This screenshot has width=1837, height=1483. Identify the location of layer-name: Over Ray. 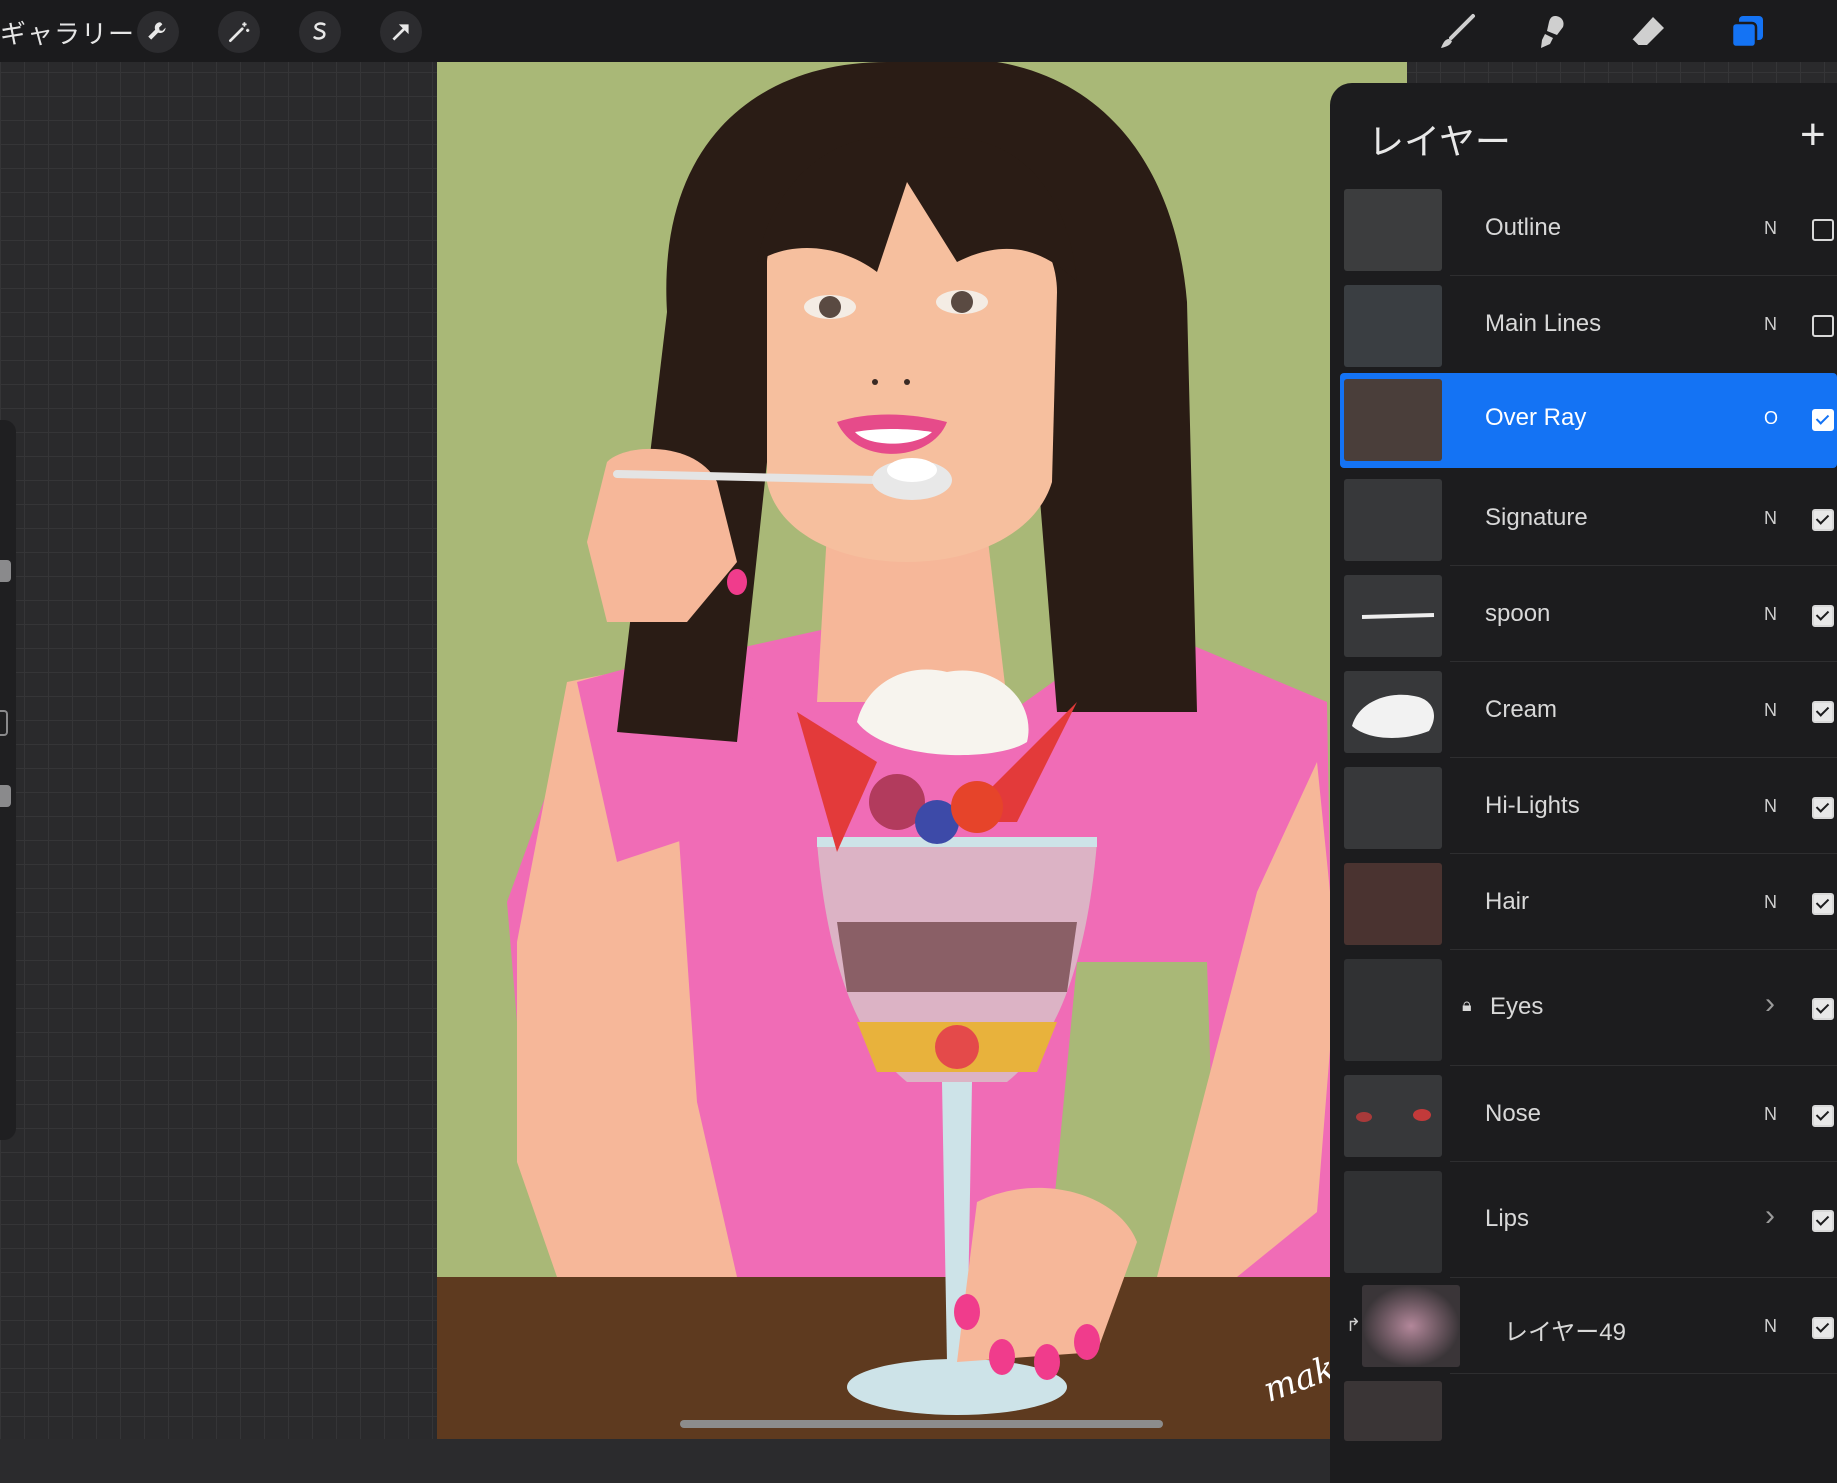
(1536, 417).